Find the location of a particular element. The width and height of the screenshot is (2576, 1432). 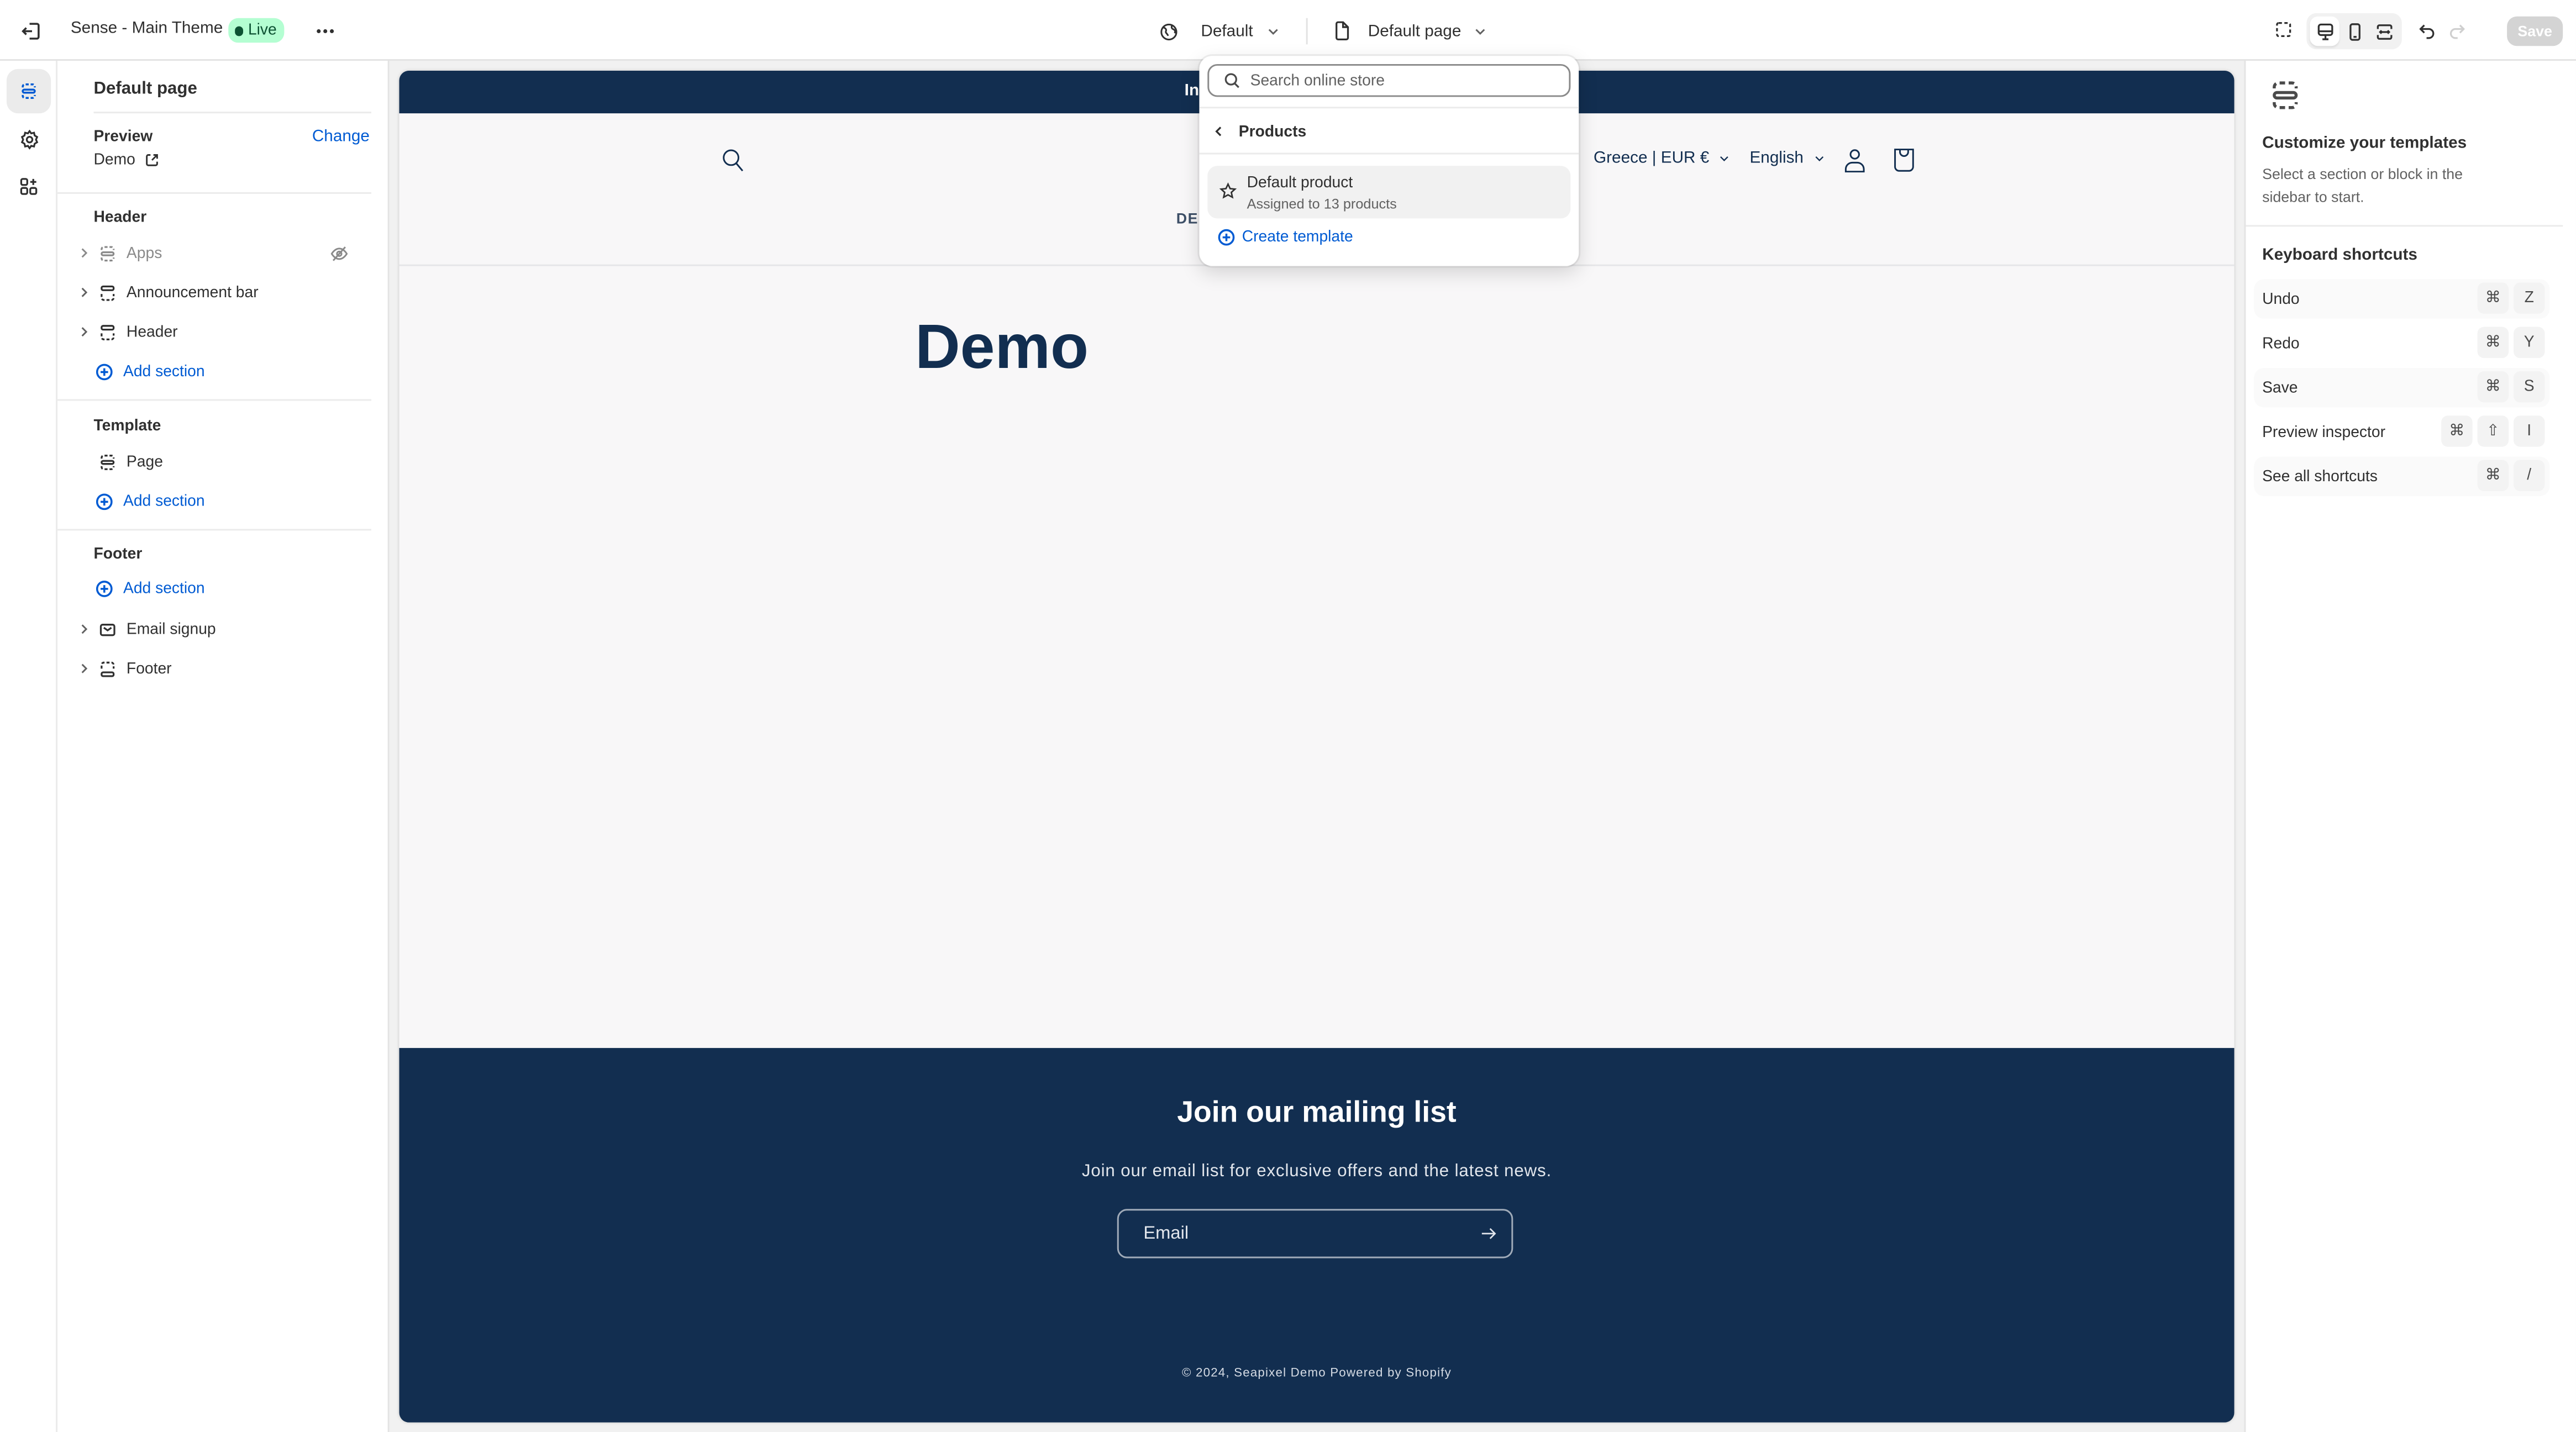

external-link-icon is located at coordinates (152, 160).